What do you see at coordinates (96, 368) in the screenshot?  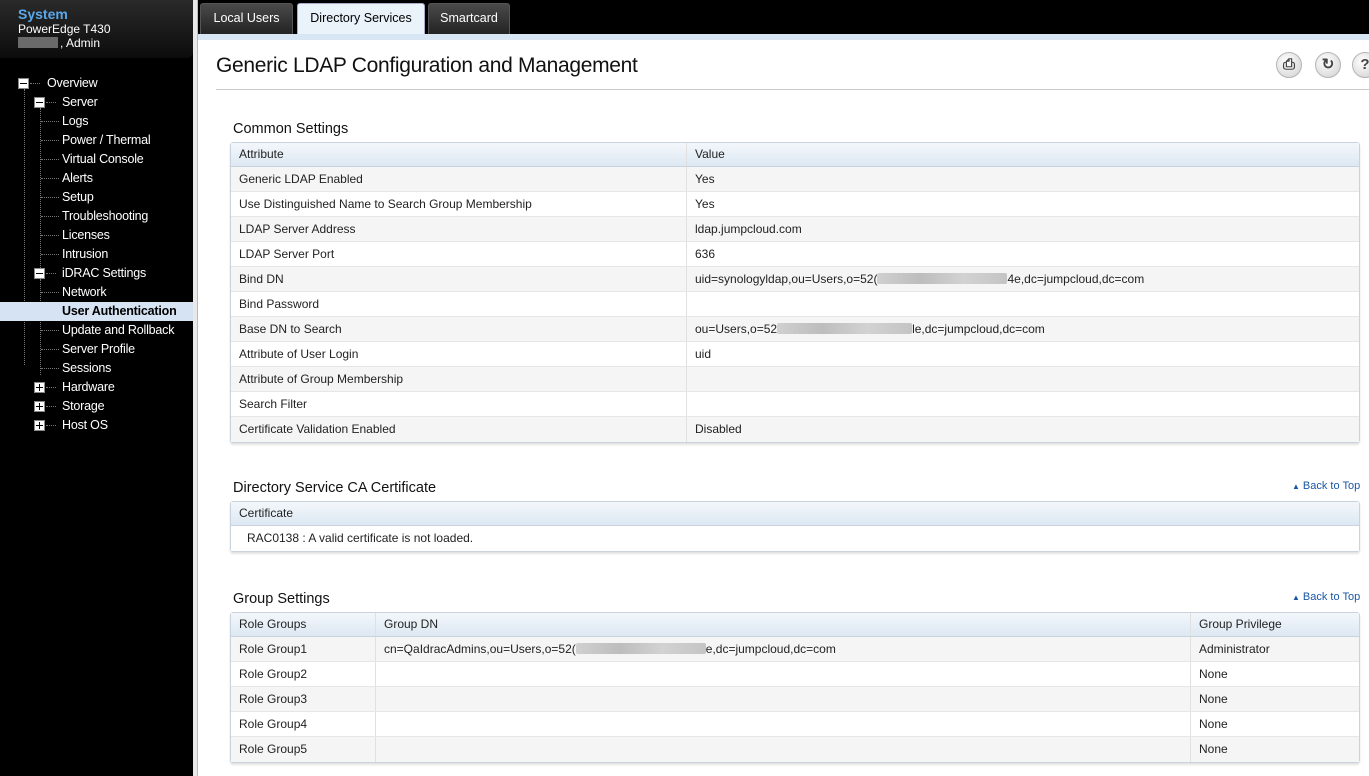 I see `tree-item-sessions: Sessions` at bounding box center [96, 368].